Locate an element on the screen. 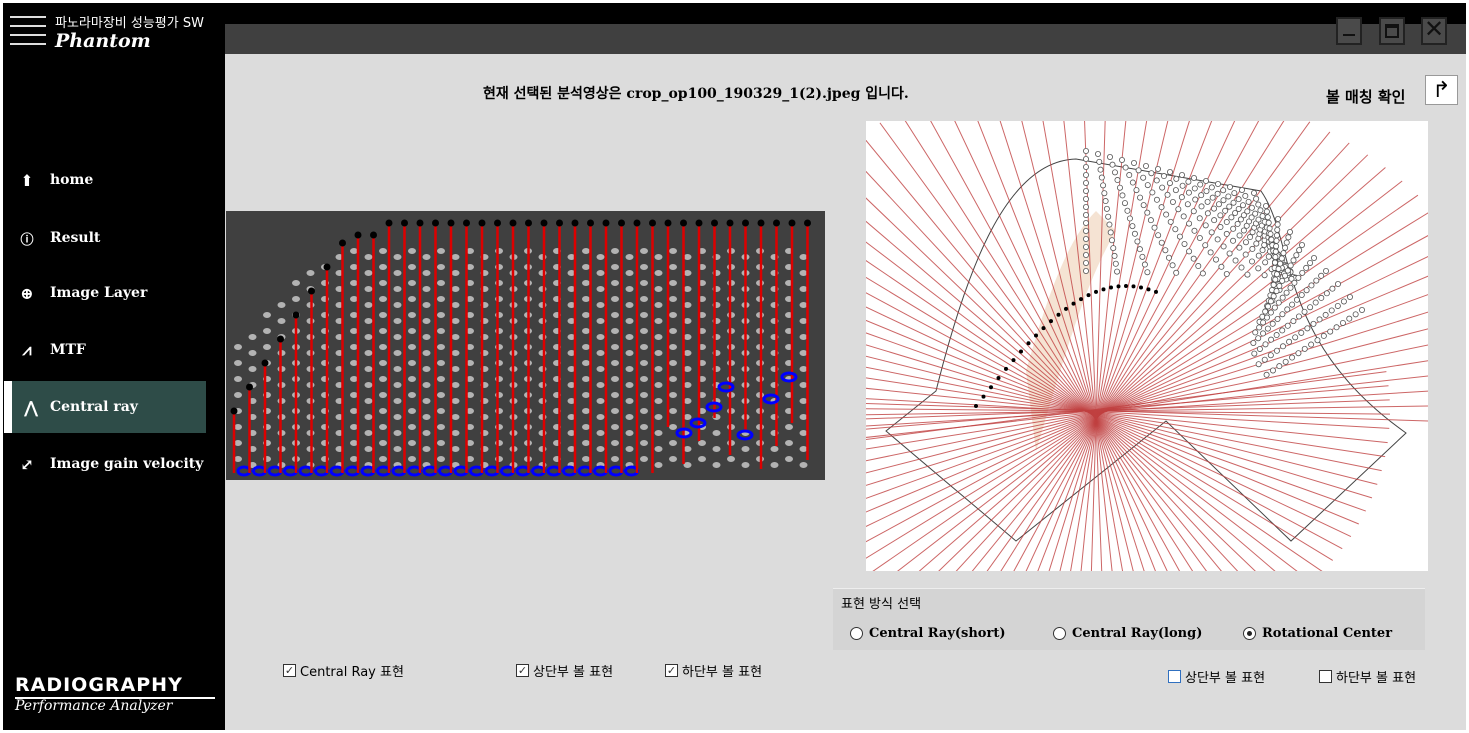 This screenshot has height=733, width=1469. ball-match-button: ↱ is located at coordinates (1441, 90).